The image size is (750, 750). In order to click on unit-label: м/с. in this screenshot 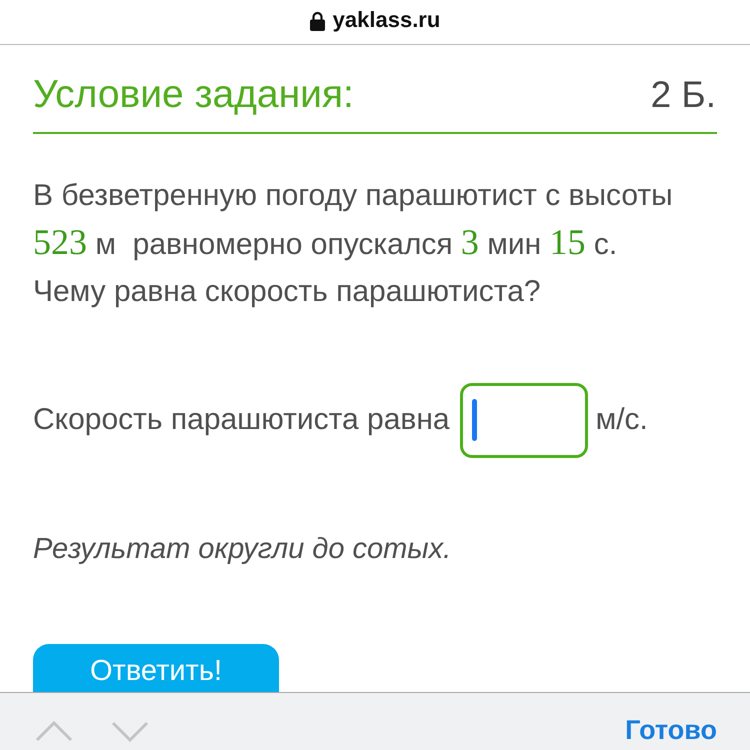, I will do `click(622, 420)`.